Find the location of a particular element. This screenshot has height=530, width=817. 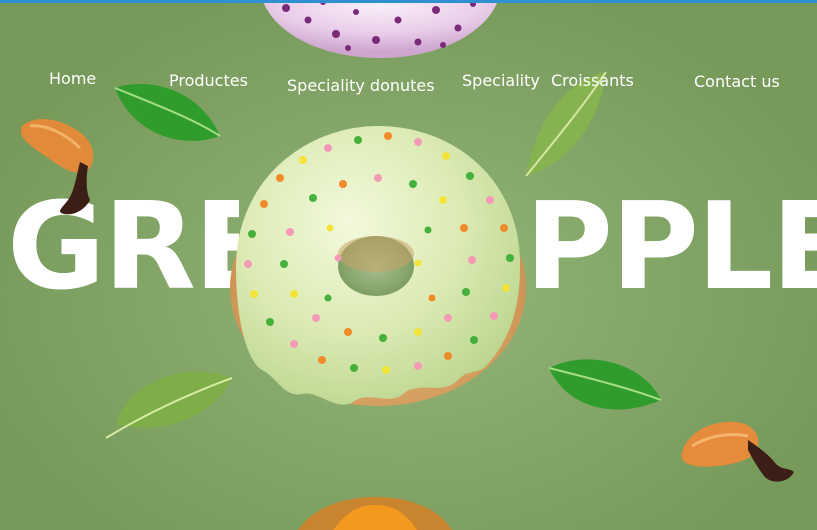

nav-contact-link: Contact us is located at coordinates (737, 82).